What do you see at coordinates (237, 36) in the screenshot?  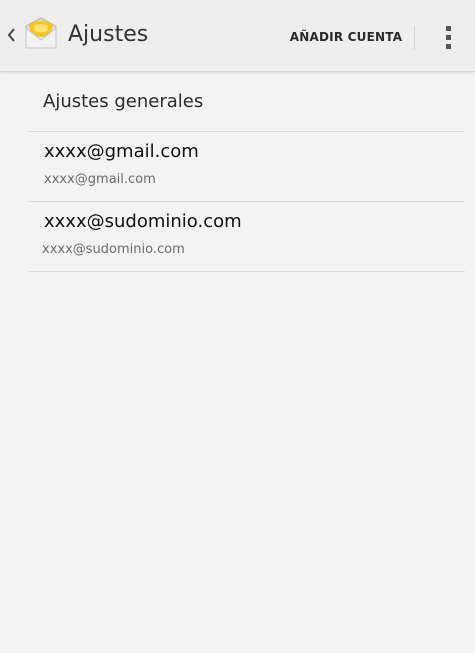 I see `action-bar: Ajustes AÑADIR CUENTA` at bounding box center [237, 36].